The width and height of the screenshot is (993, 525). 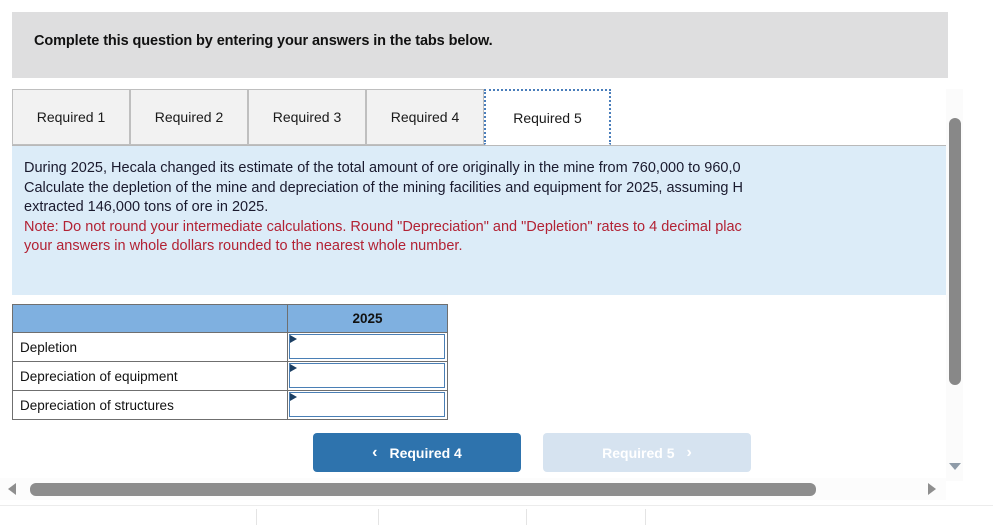 I want to click on tab-required-3: Required 3, so click(x=307, y=117).